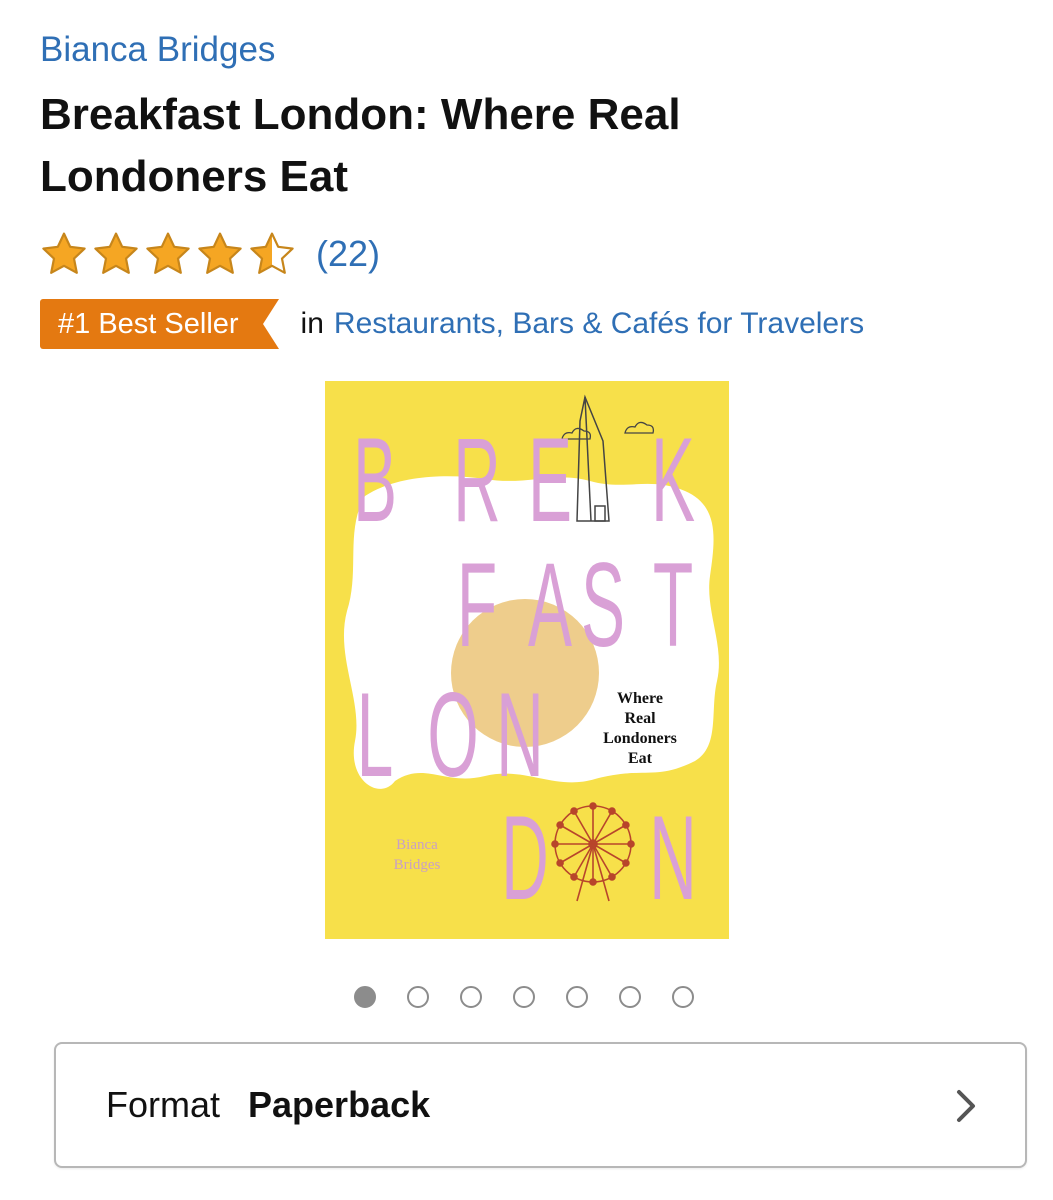  What do you see at coordinates (640, 698) in the screenshot?
I see `subtitle-line: Where` at bounding box center [640, 698].